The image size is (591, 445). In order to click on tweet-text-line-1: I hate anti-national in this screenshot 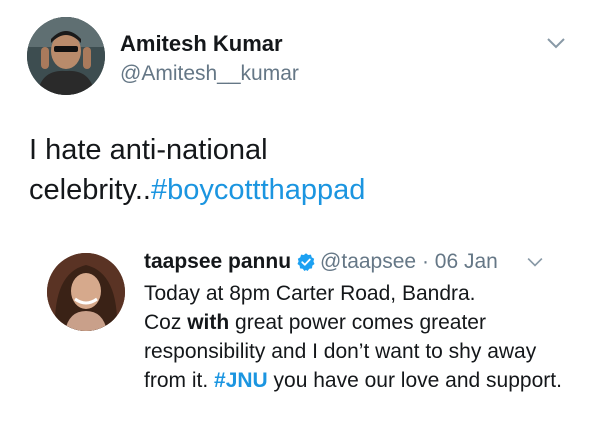, I will do `click(148, 150)`.